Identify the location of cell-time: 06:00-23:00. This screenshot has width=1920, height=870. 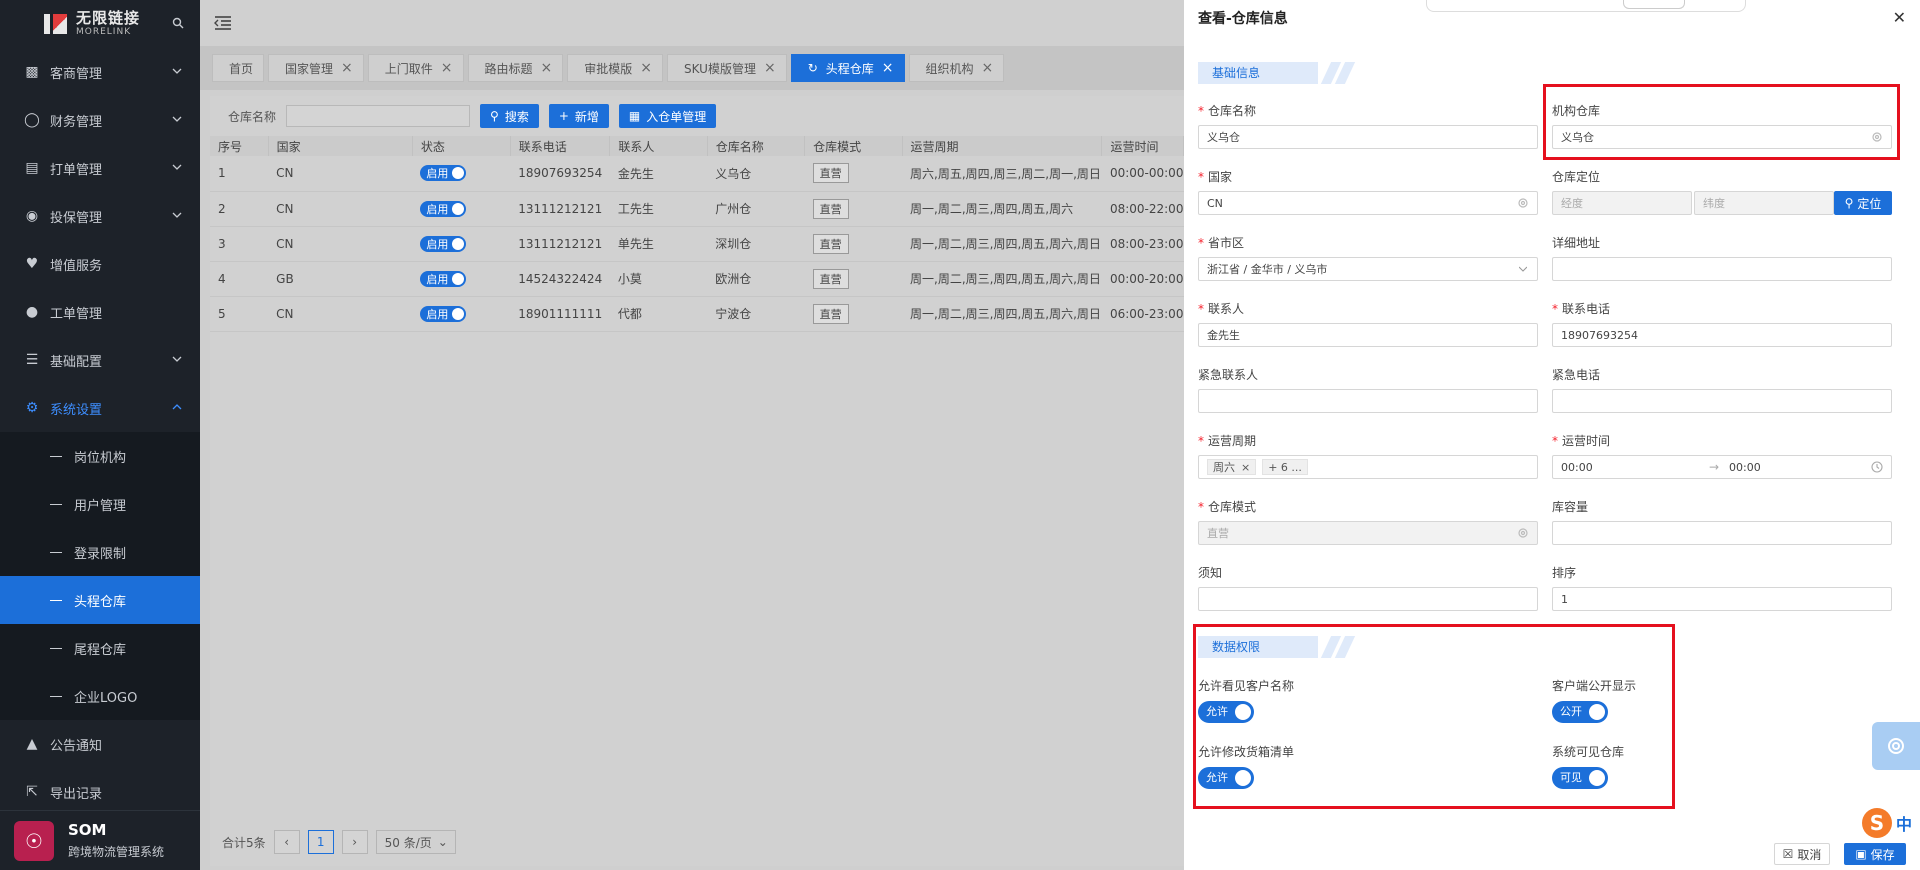
(1142, 314).